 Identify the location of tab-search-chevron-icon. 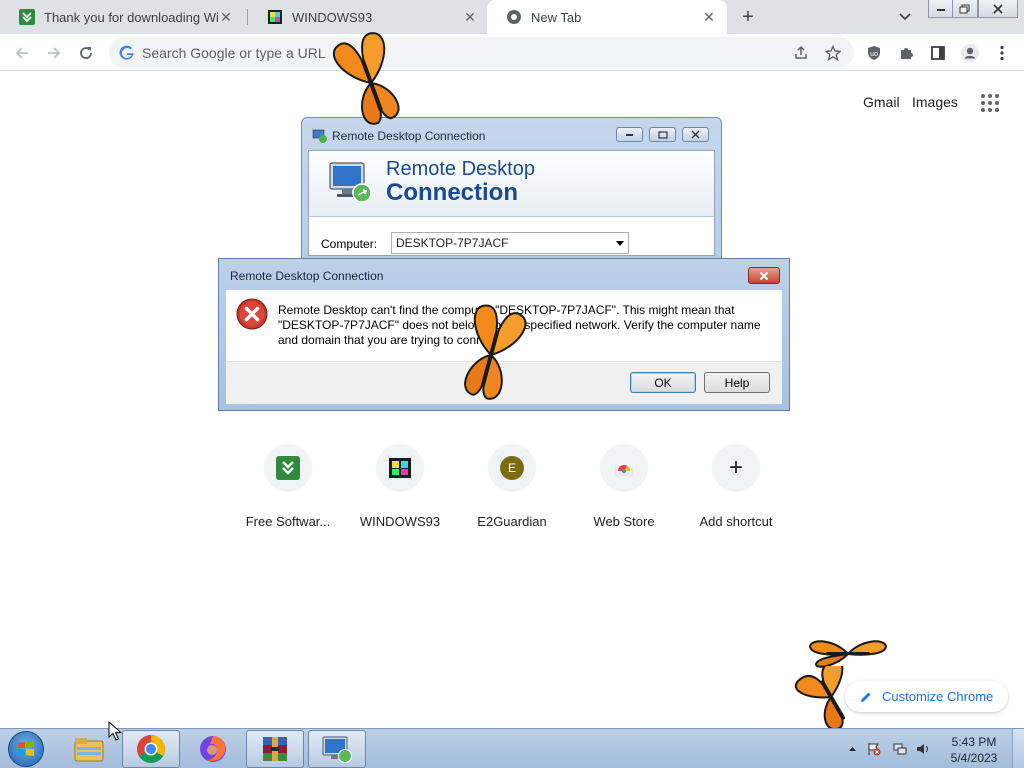
(905, 17).